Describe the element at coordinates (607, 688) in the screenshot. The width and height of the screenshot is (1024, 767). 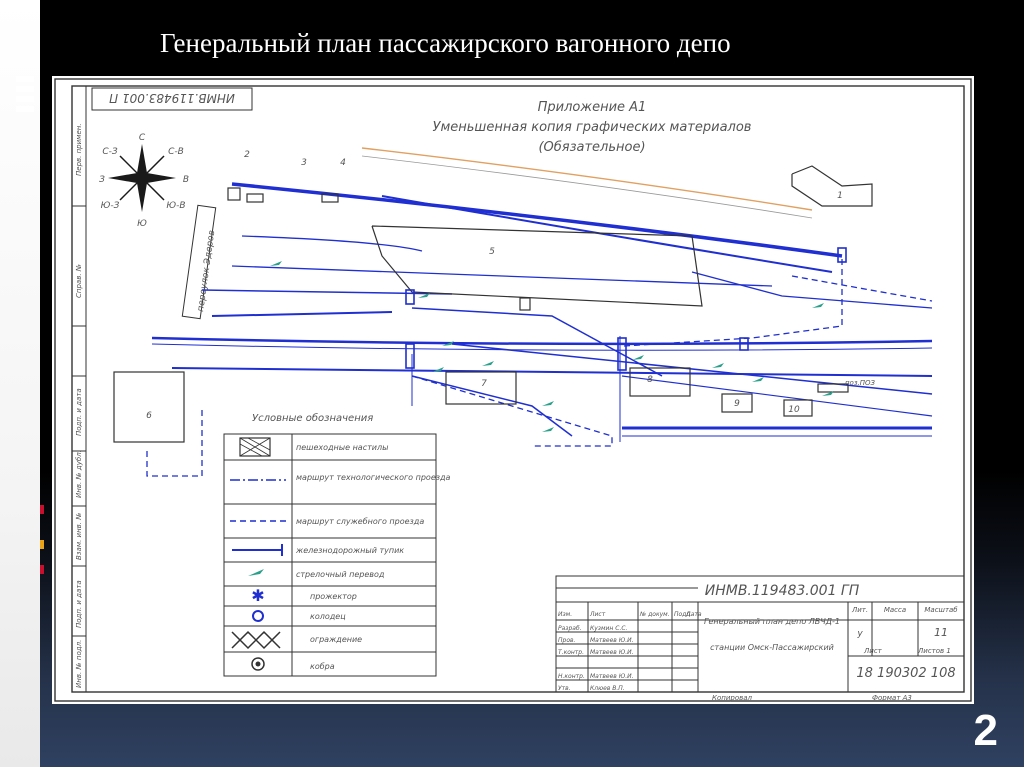
I see `signature-cell: Клюев В.П.` at that location.